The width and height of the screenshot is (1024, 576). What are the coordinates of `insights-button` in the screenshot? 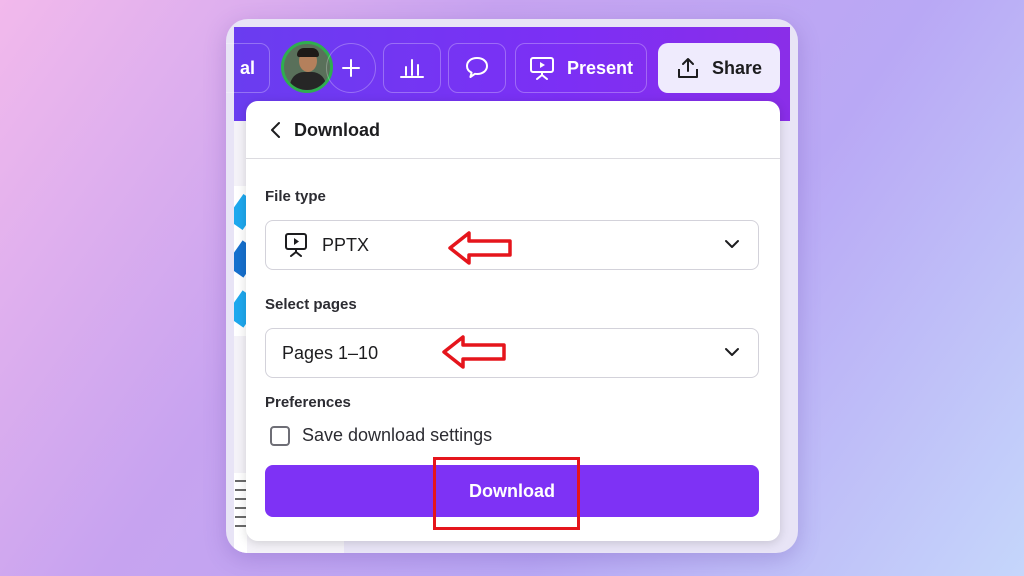 It's located at (412, 68).